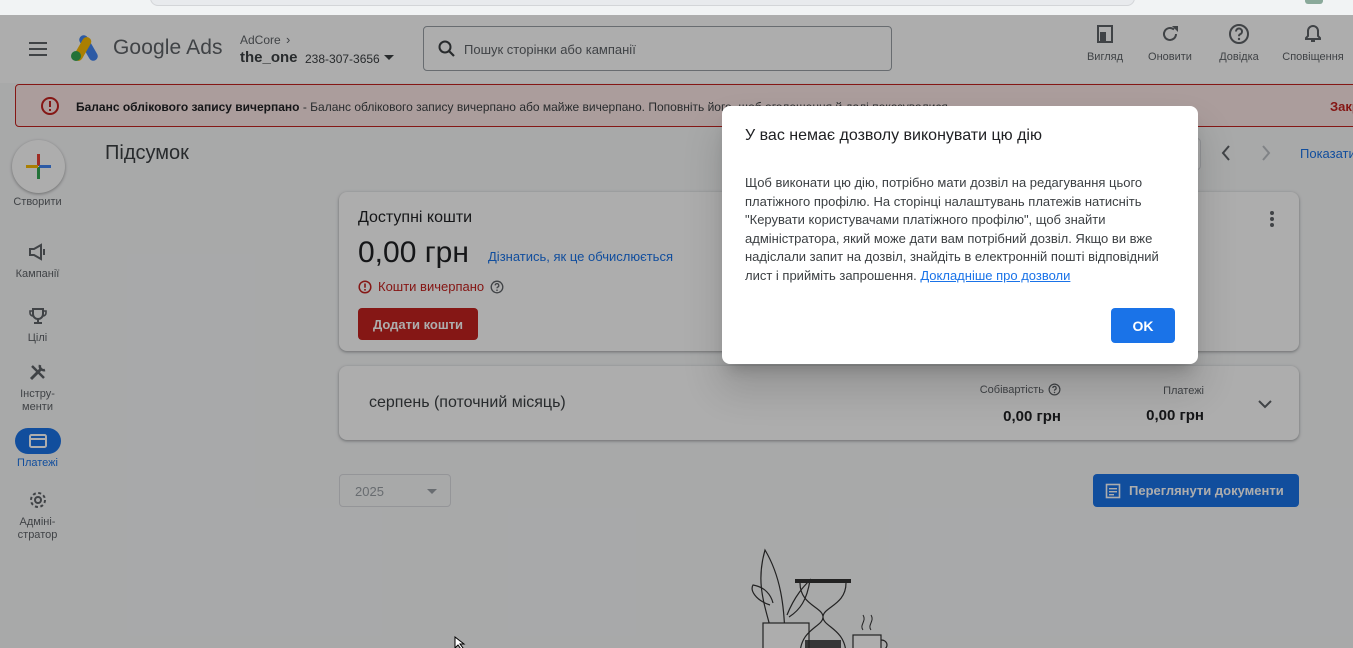  I want to click on browser-chrome-strip, so click(676, 7).